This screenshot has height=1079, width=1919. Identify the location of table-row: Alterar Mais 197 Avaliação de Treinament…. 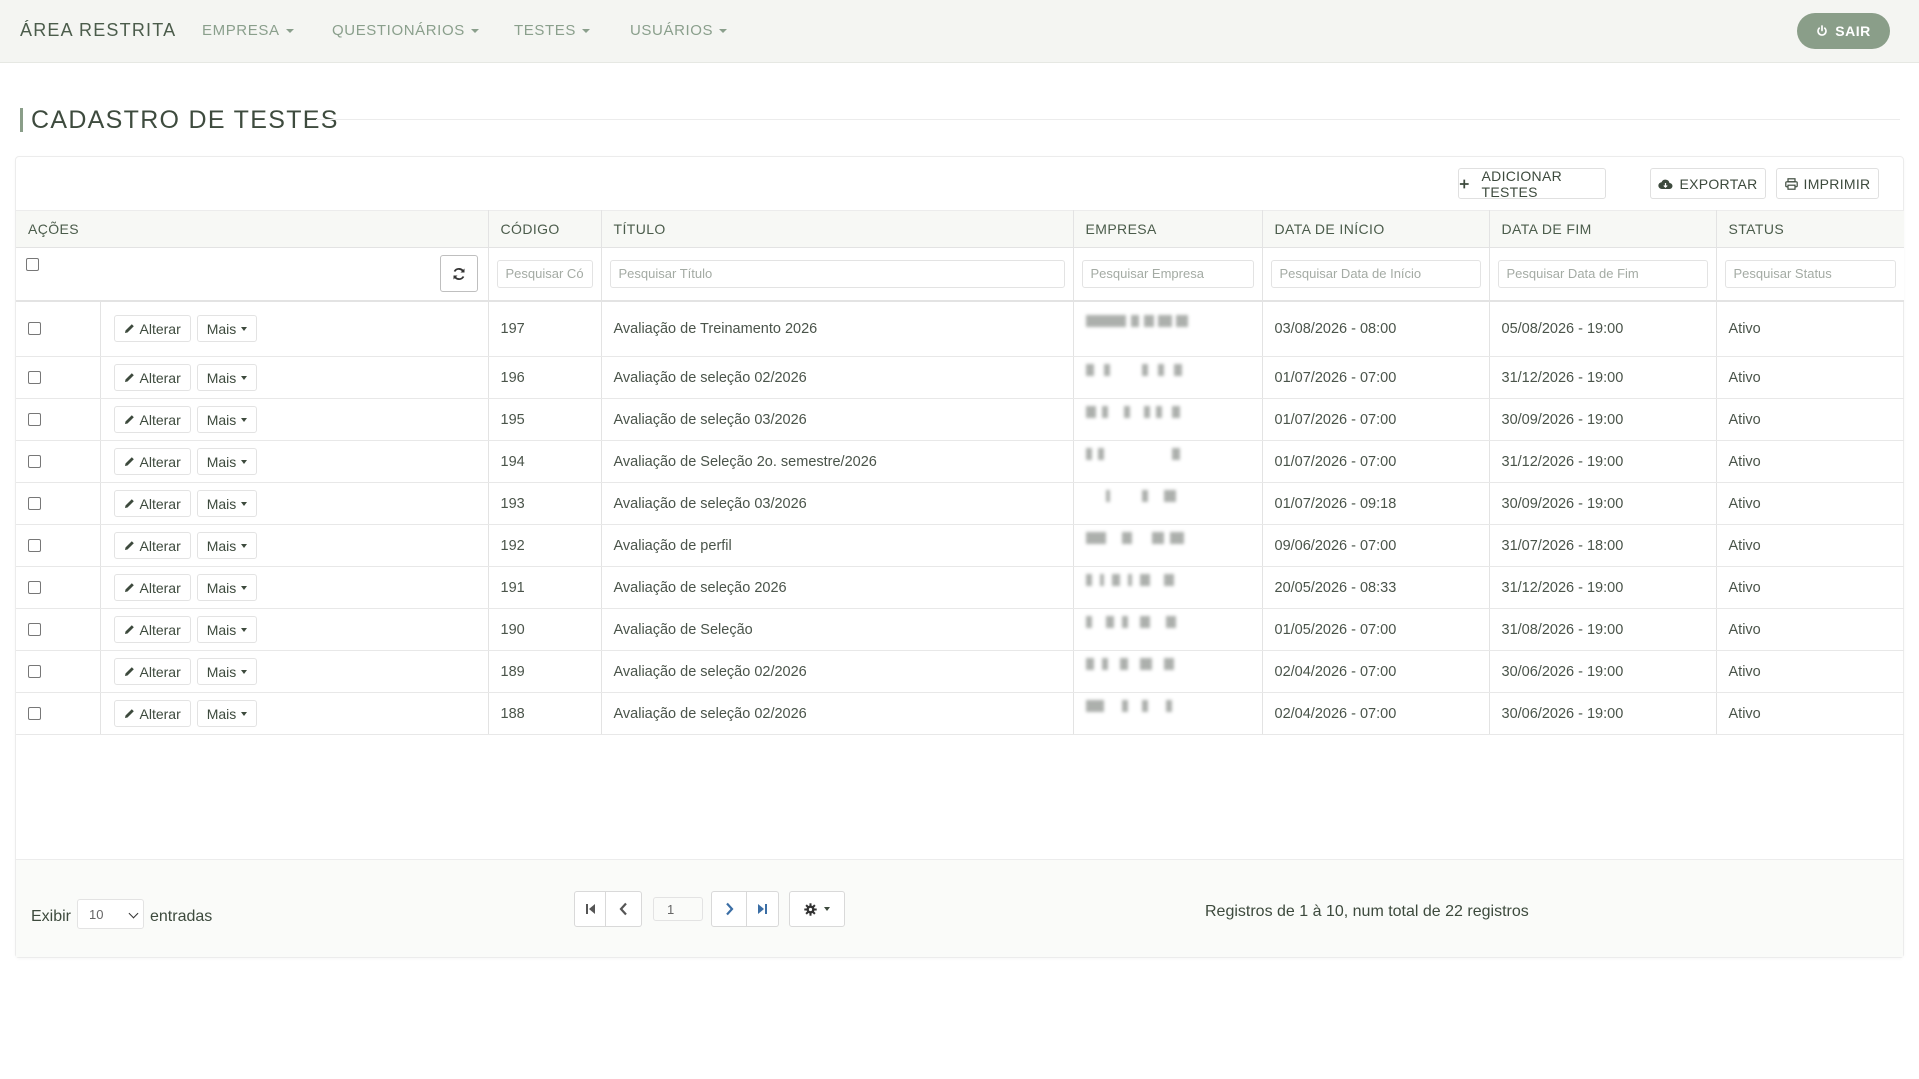
(960, 328).